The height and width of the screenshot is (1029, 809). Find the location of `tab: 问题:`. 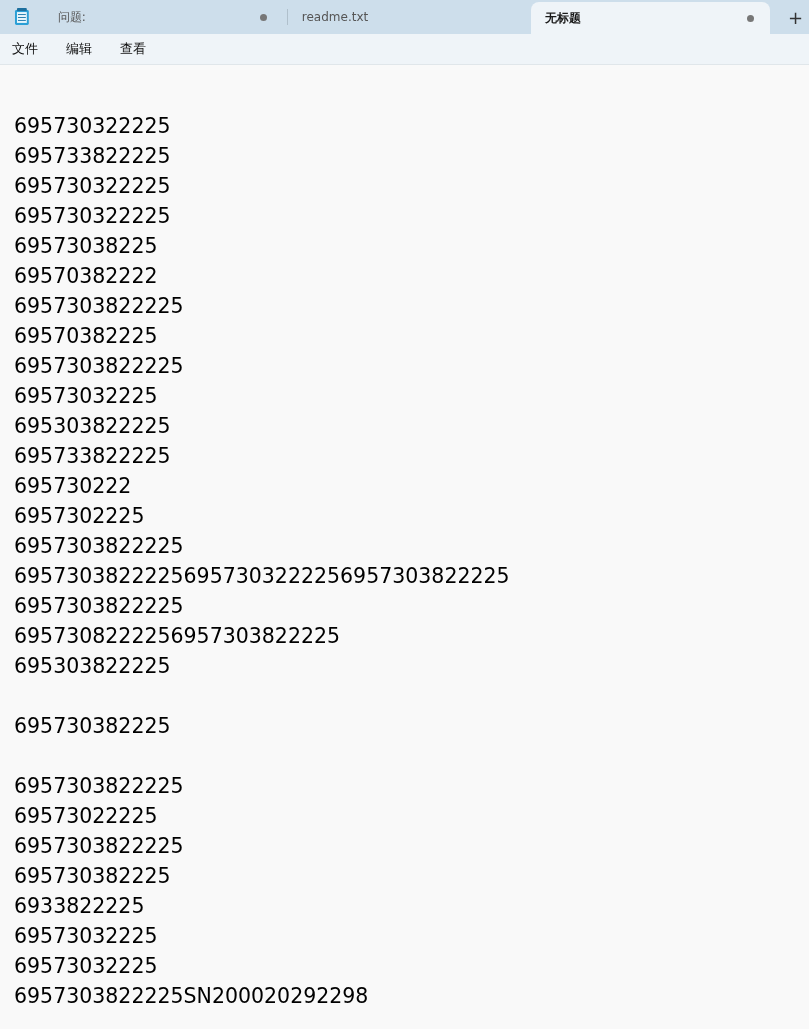

tab: 问题: is located at coordinates (163, 17).